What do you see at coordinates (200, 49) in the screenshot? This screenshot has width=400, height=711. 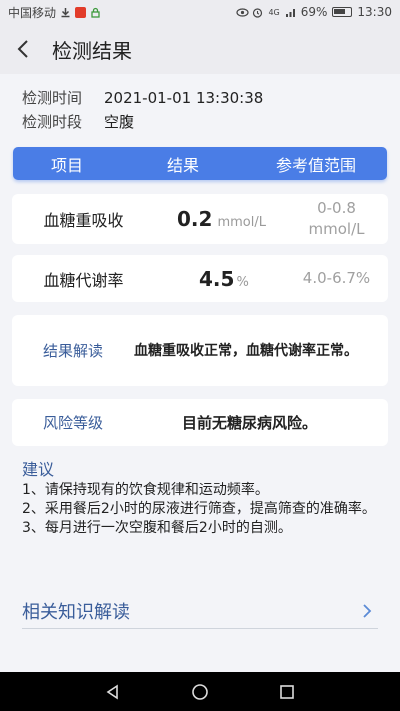 I see `app-header: 检测结果` at bounding box center [200, 49].